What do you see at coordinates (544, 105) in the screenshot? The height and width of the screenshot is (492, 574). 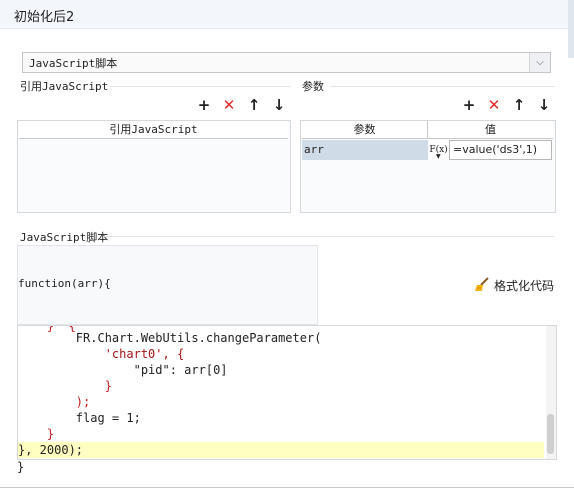 I see `param-move-down-icon: ↓` at bounding box center [544, 105].